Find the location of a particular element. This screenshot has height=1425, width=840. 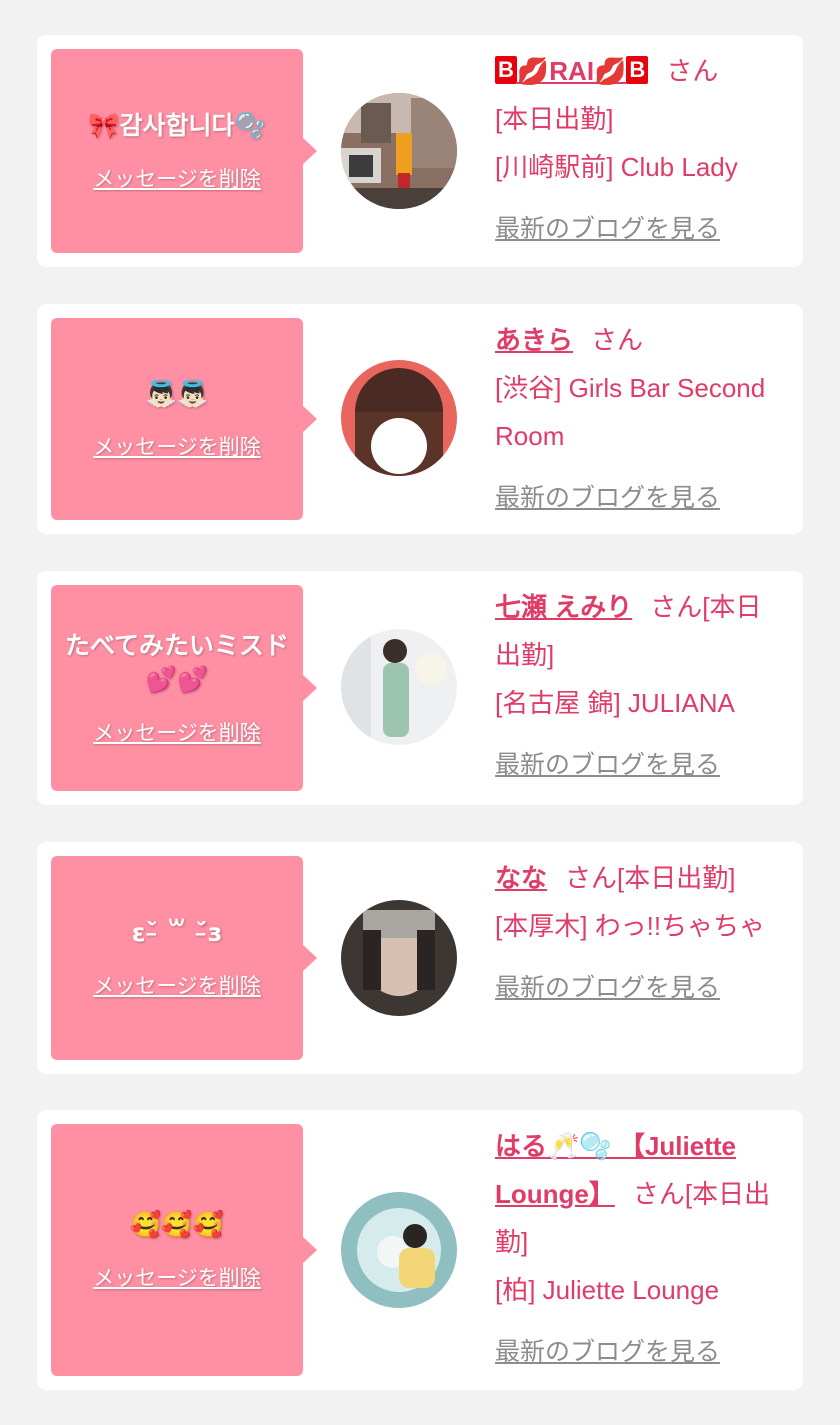

shop-name: [渋谷] Girls Bar Second Room is located at coordinates (630, 412).